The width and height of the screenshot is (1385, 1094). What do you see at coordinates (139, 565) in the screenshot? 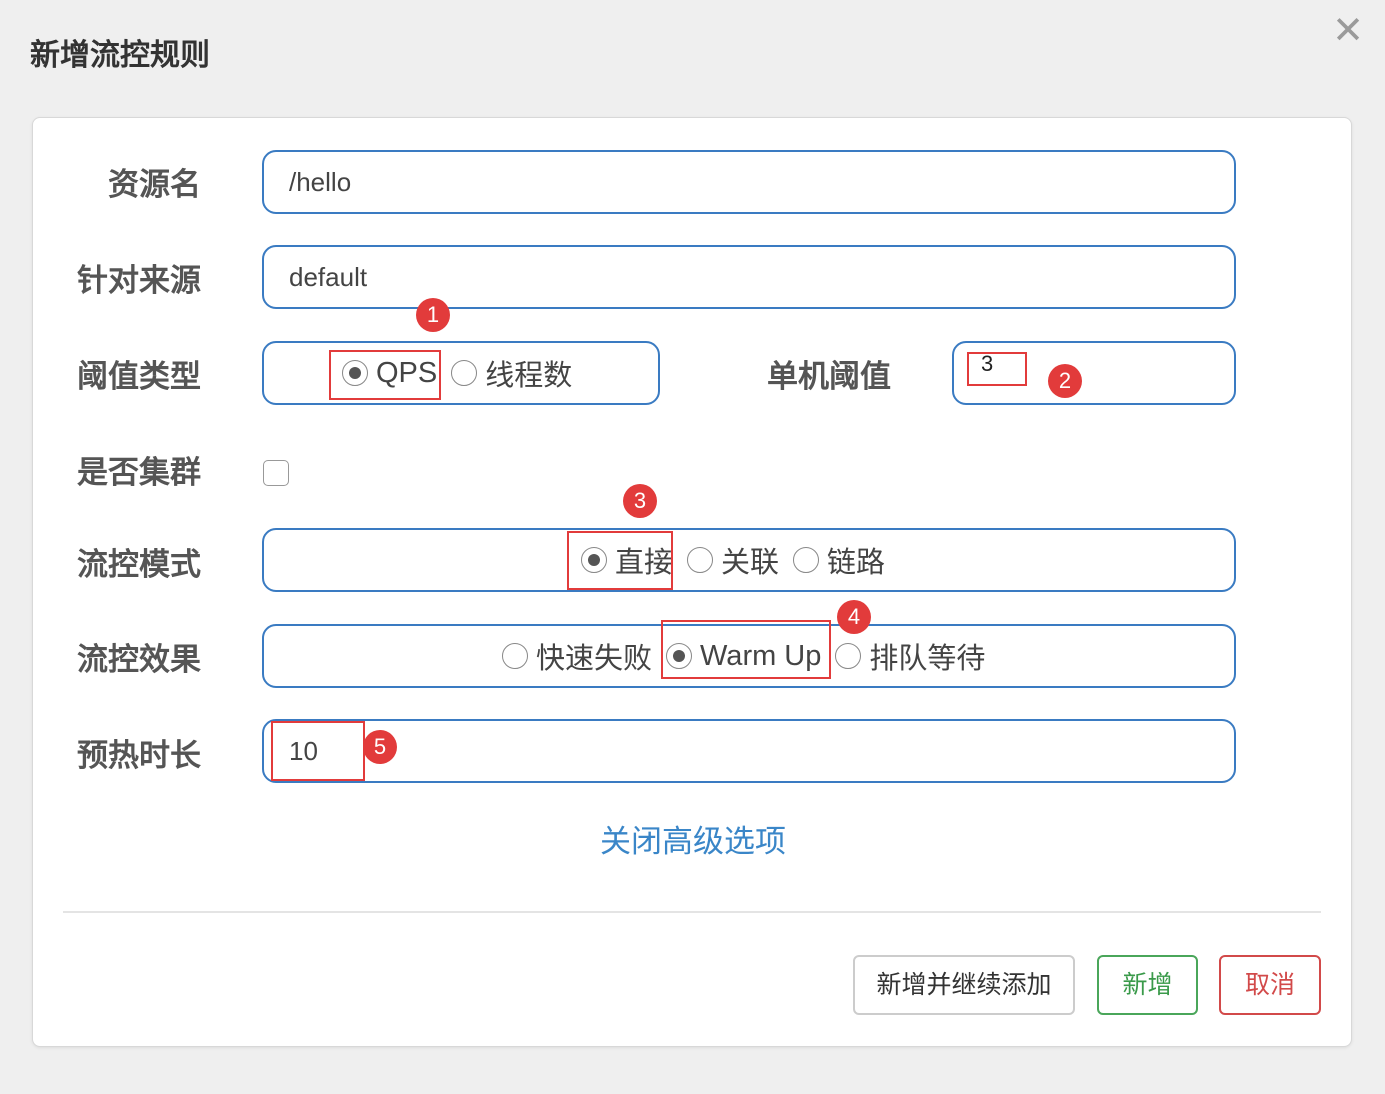
I see `strategy-label: 流控模式` at bounding box center [139, 565].